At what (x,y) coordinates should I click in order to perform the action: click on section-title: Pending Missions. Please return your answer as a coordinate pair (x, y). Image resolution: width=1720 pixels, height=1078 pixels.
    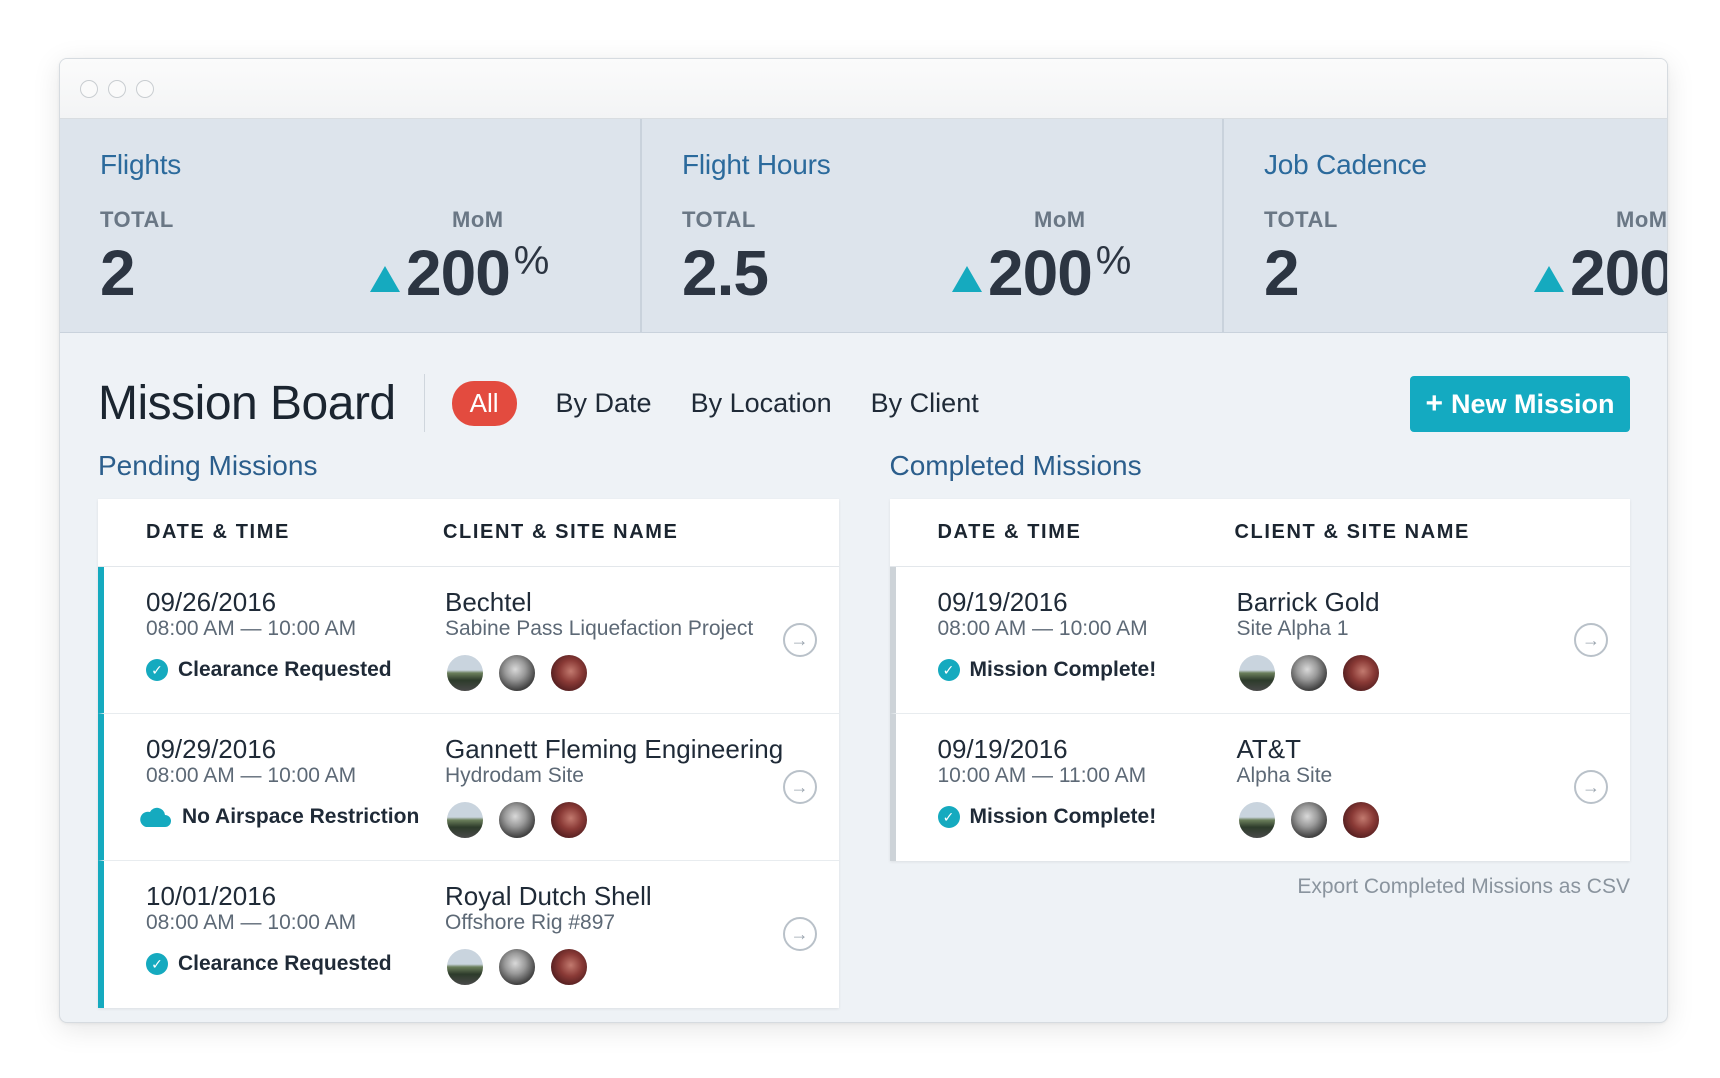
    Looking at the image, I should click on (208, 465).